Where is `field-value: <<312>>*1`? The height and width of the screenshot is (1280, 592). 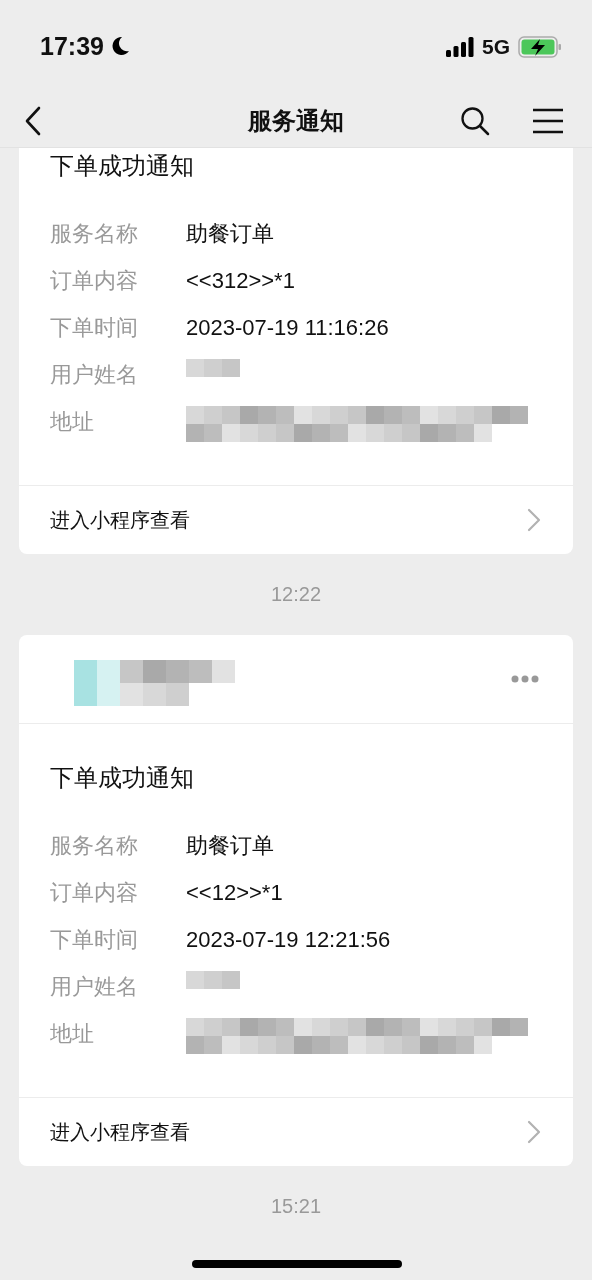
field-value: <<312>>*1 is located at coordinates (240, 281).